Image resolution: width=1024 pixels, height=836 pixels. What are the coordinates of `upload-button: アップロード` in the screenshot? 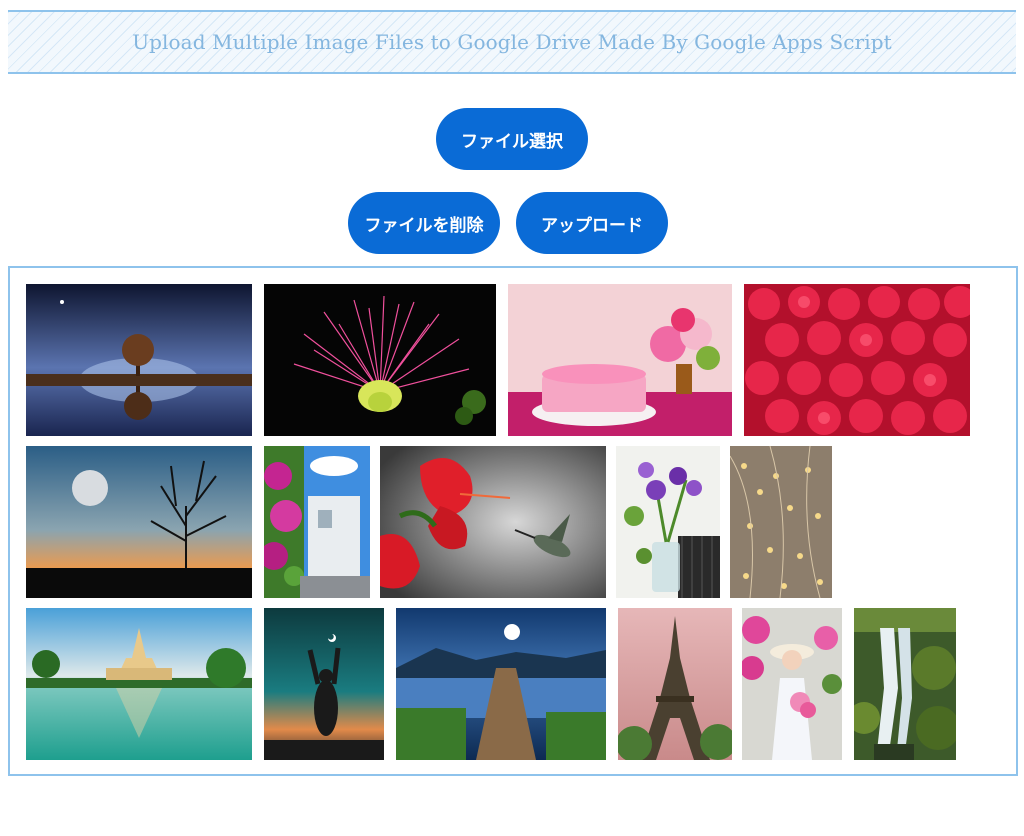 It's located at (592, 223).